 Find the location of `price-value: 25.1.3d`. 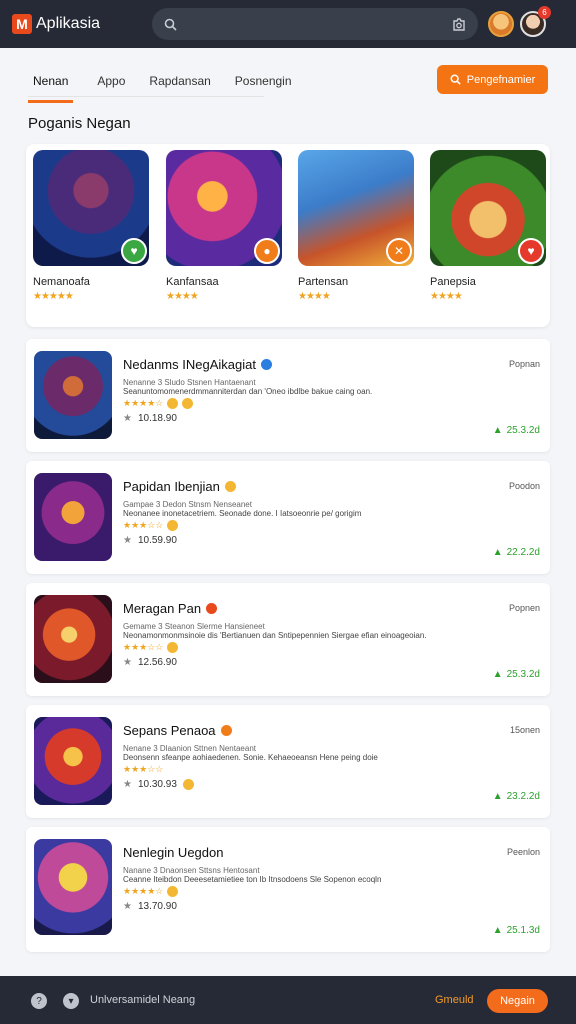

price-value: 25.1.3d is located at coordinates (523, 930).